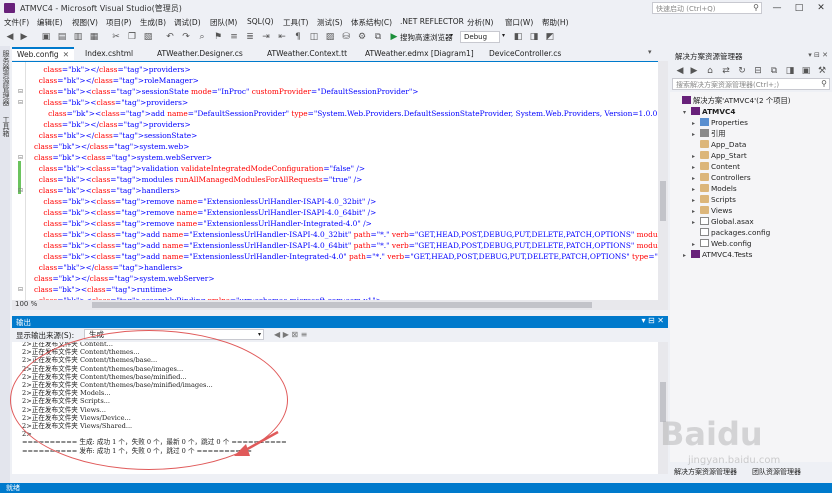 This screenshot has width=832, height=493. Describe the element at coordinates (85, 22) in the screenshot. I see `menu-view: 视图(V)` at that location.